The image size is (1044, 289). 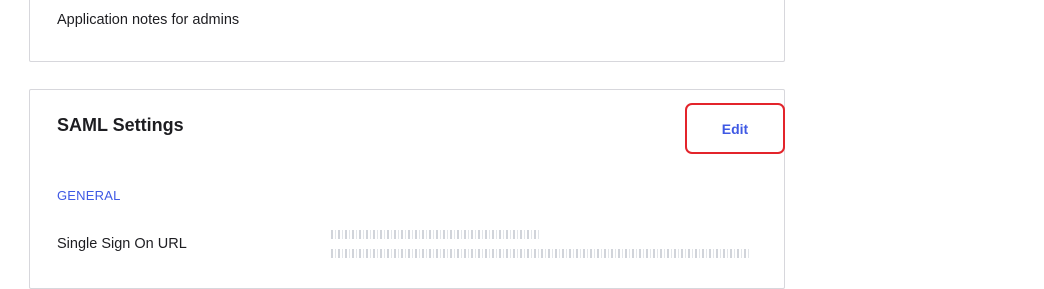 I want to click on app-notes-label: Application notes for admins, so click(x=148, y=20).